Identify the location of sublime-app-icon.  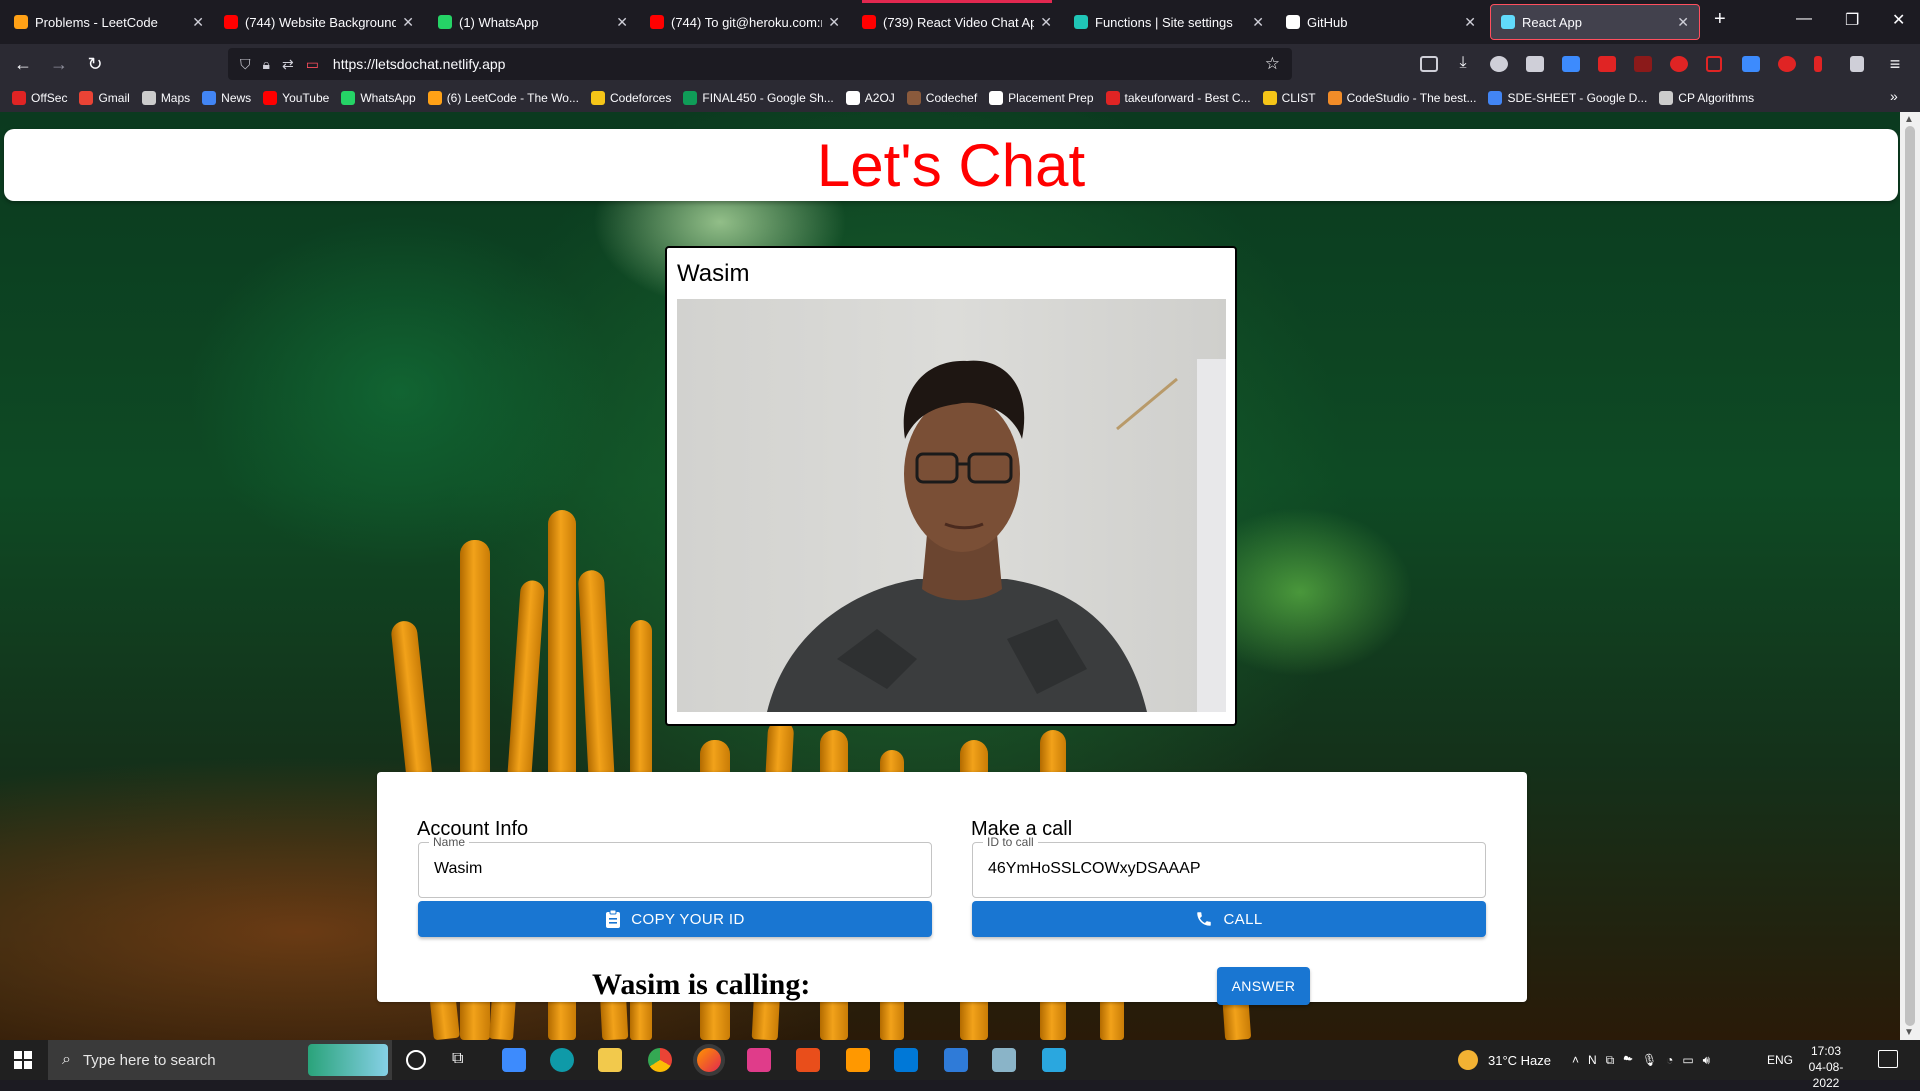
(858, 1060).